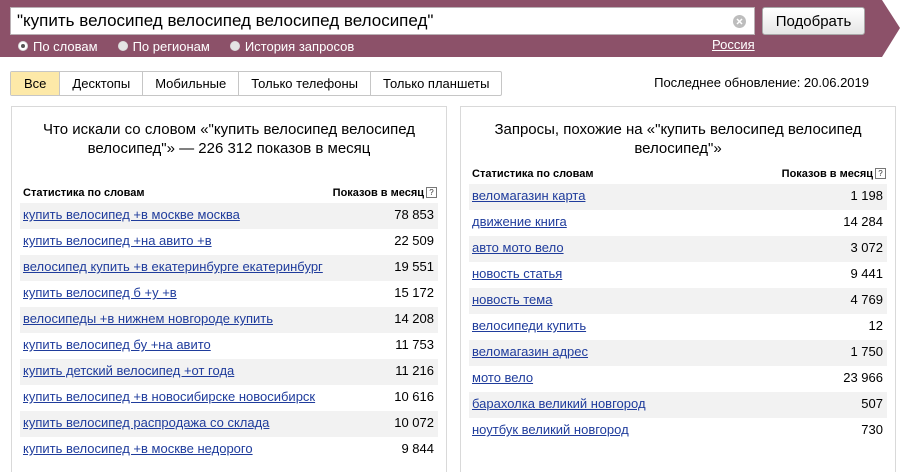  I want to click on phrase-link: ноутбук великий новгород, so click(550, 430).